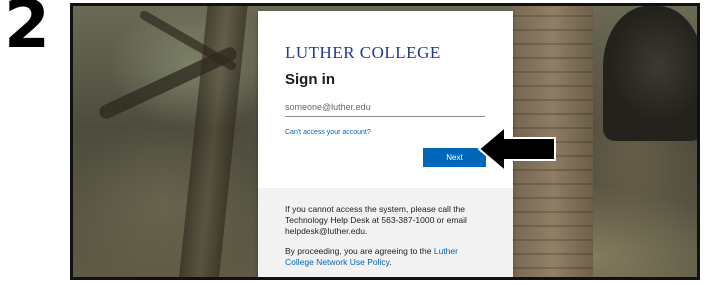 The width and height of the screenshot is (707, 285). What do you see at coordinates (390, 262) in the screenshot?
I see `policy-suffix: .` at bounding box center [390, 262].